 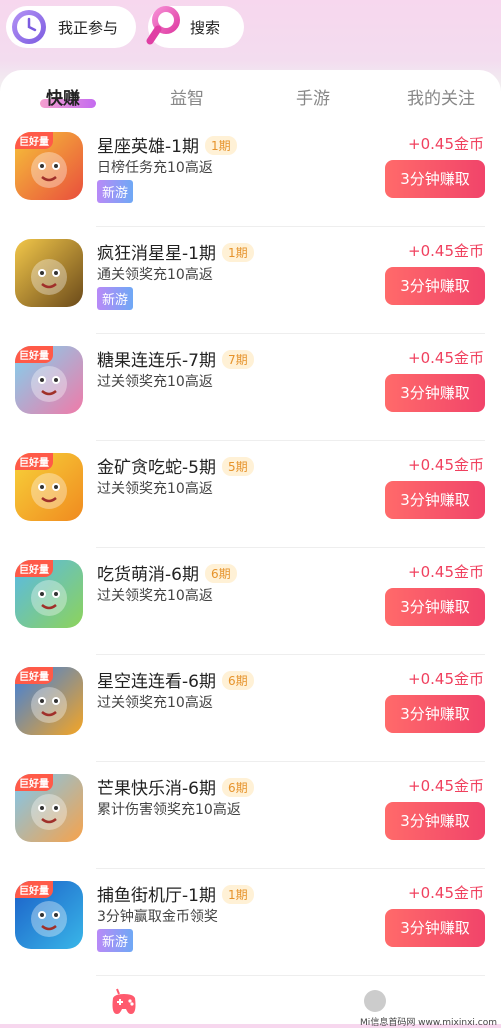 I want to click on game-row: 巨好量 星空连连看-6期 6期 过关领奖充10高返 +0.45金币 3分钟赚取, so click(x=250, y=708).